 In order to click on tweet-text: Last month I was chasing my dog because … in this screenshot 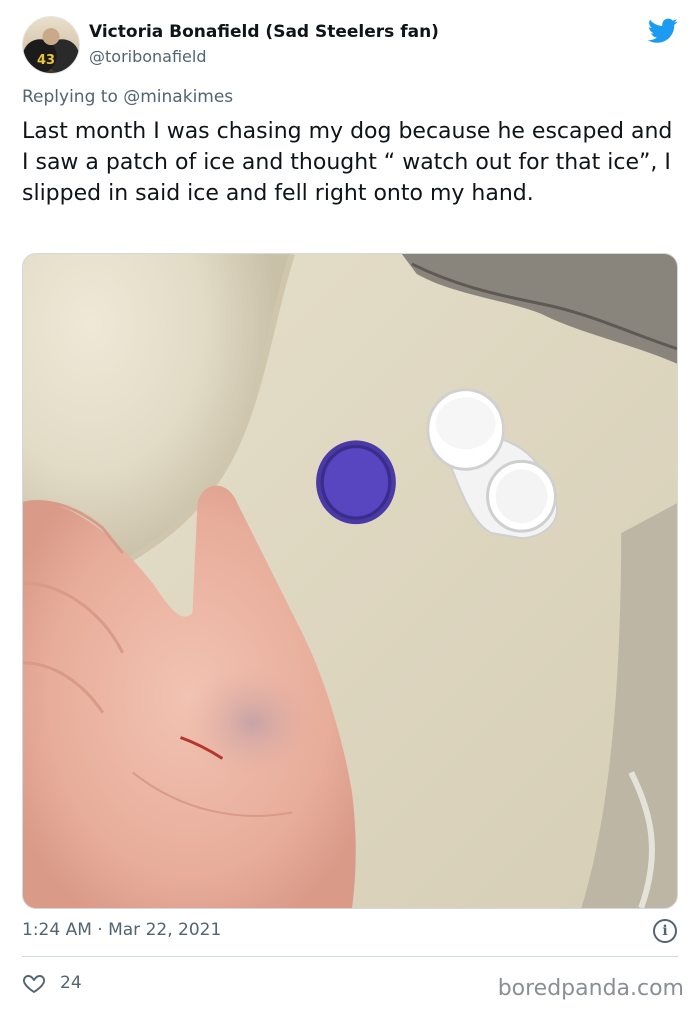, I will do `click(347, 162)`.